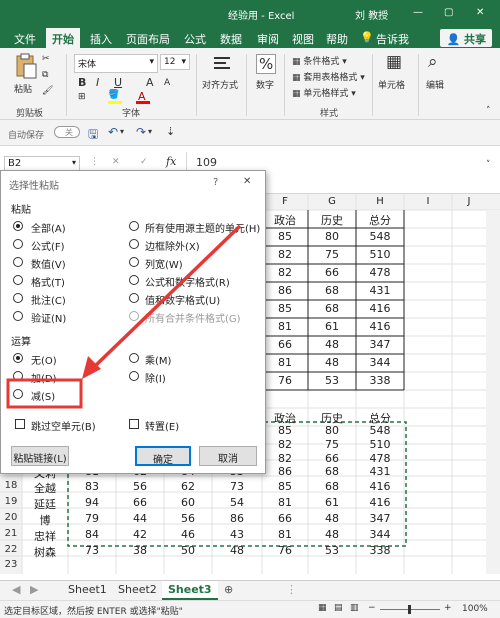  I want to click on annotation-arrow-line, so click(167, 296).